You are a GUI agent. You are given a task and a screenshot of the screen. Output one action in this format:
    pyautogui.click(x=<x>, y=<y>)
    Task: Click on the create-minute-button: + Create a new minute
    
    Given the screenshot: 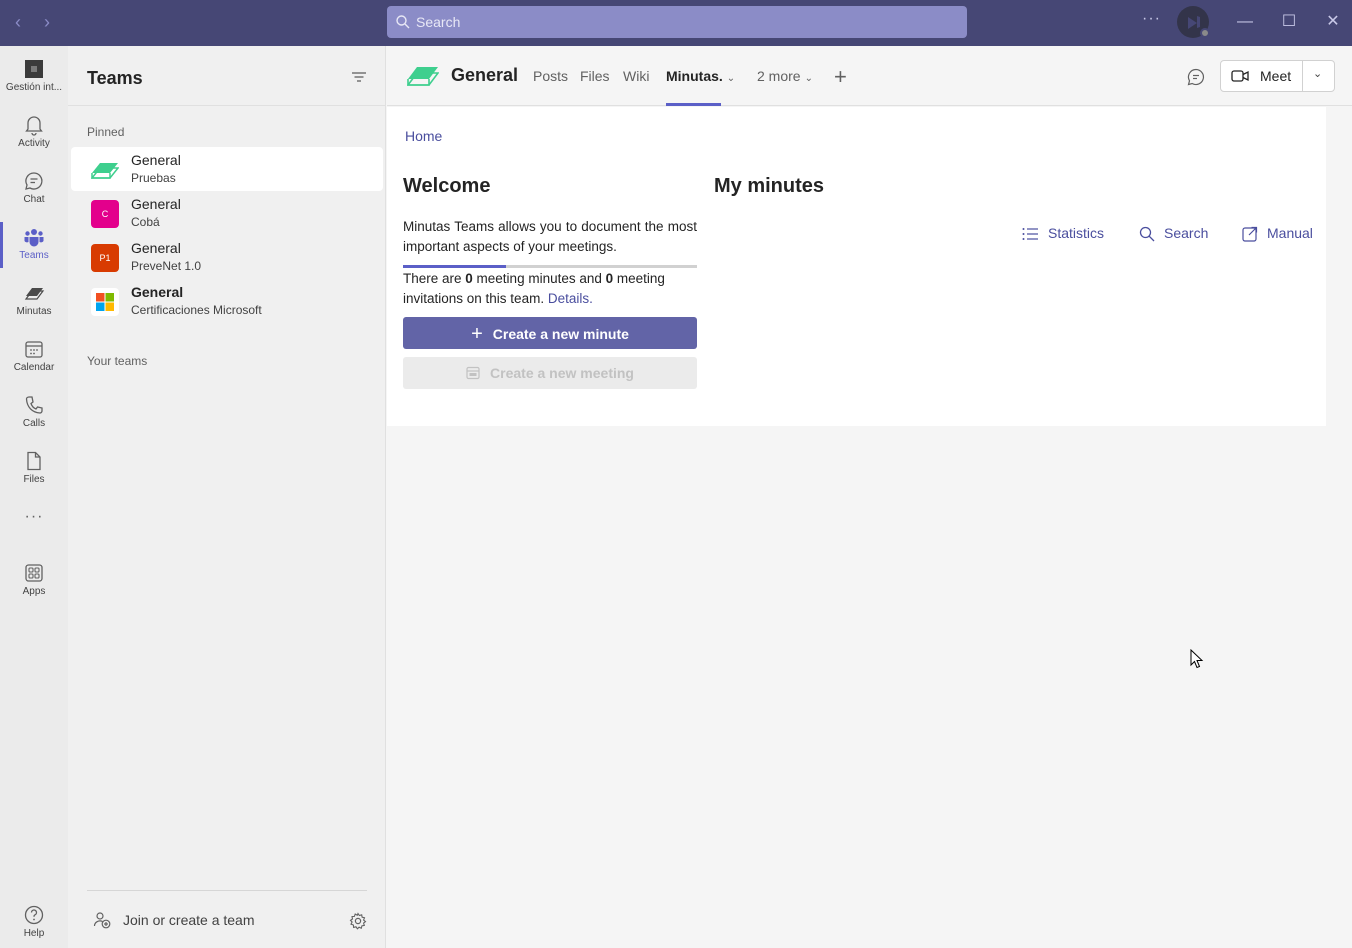 What is the action you would take?
    pyautogui.click(x=550, y=333)
    